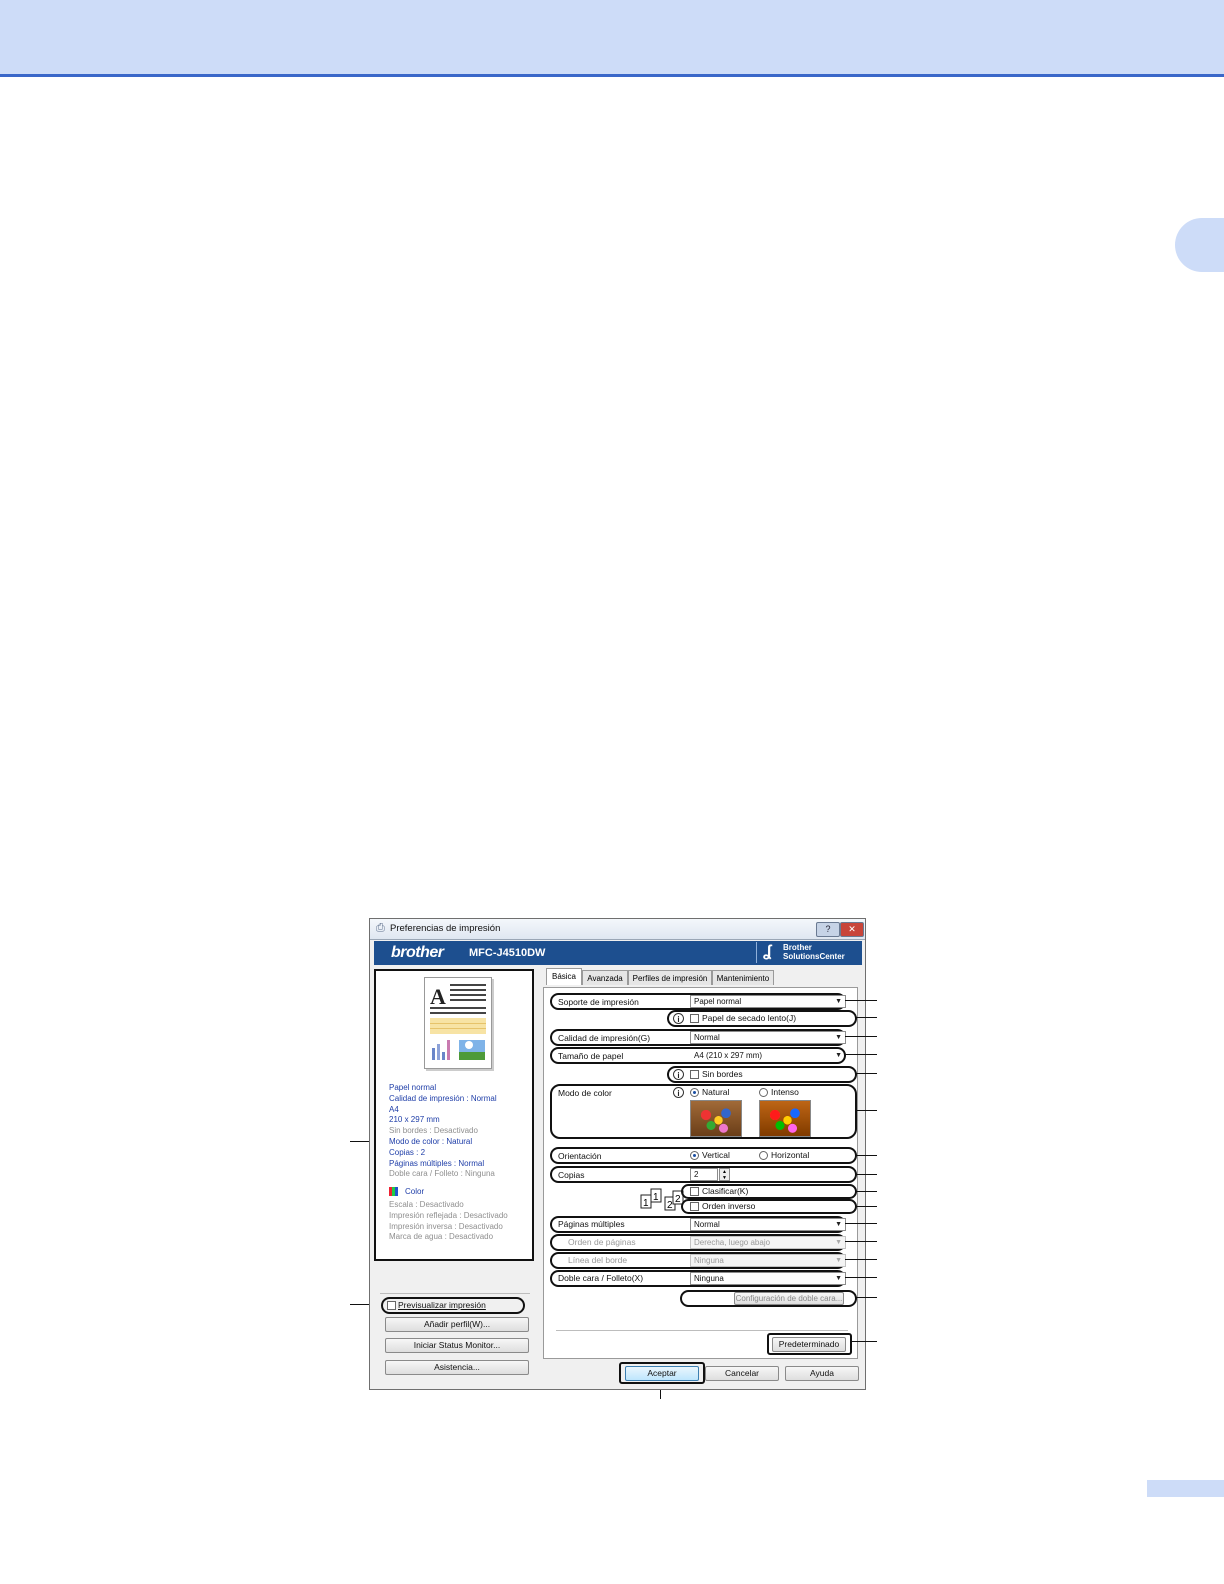  I want to click on page-preview-thumbnail: A, so click(458, 1023).